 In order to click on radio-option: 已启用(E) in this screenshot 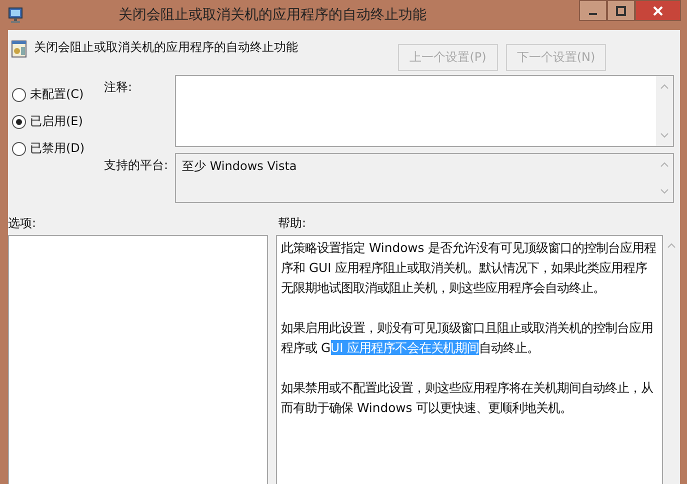, I will do `click(58, 121)`.